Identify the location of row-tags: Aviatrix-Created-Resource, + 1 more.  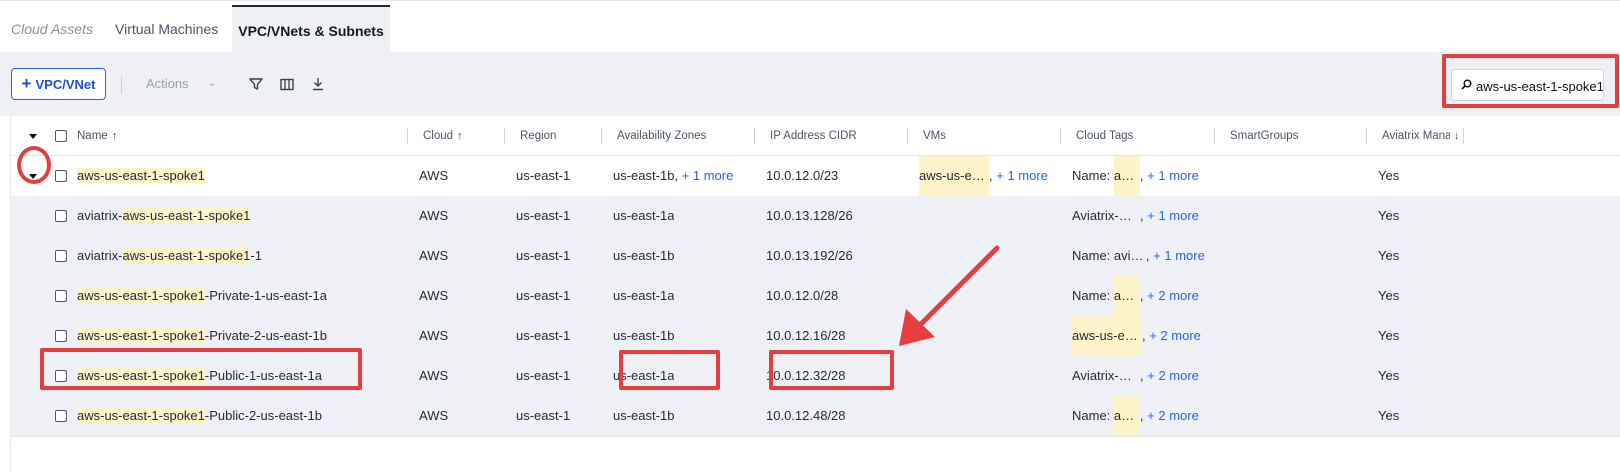
(1135, 215).